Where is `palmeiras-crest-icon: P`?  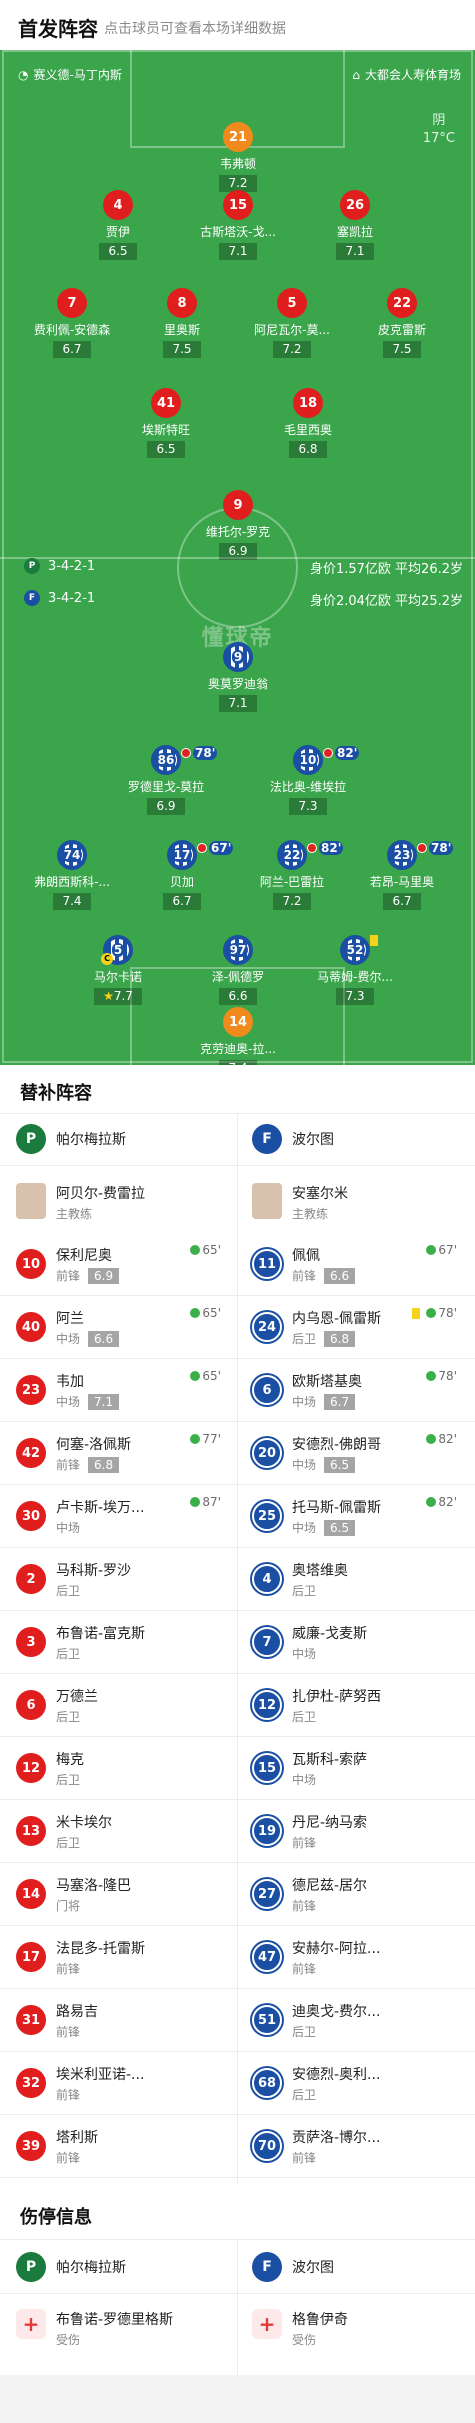
palmeiras-crest-icon: P is located at coordinates (31, 2267).